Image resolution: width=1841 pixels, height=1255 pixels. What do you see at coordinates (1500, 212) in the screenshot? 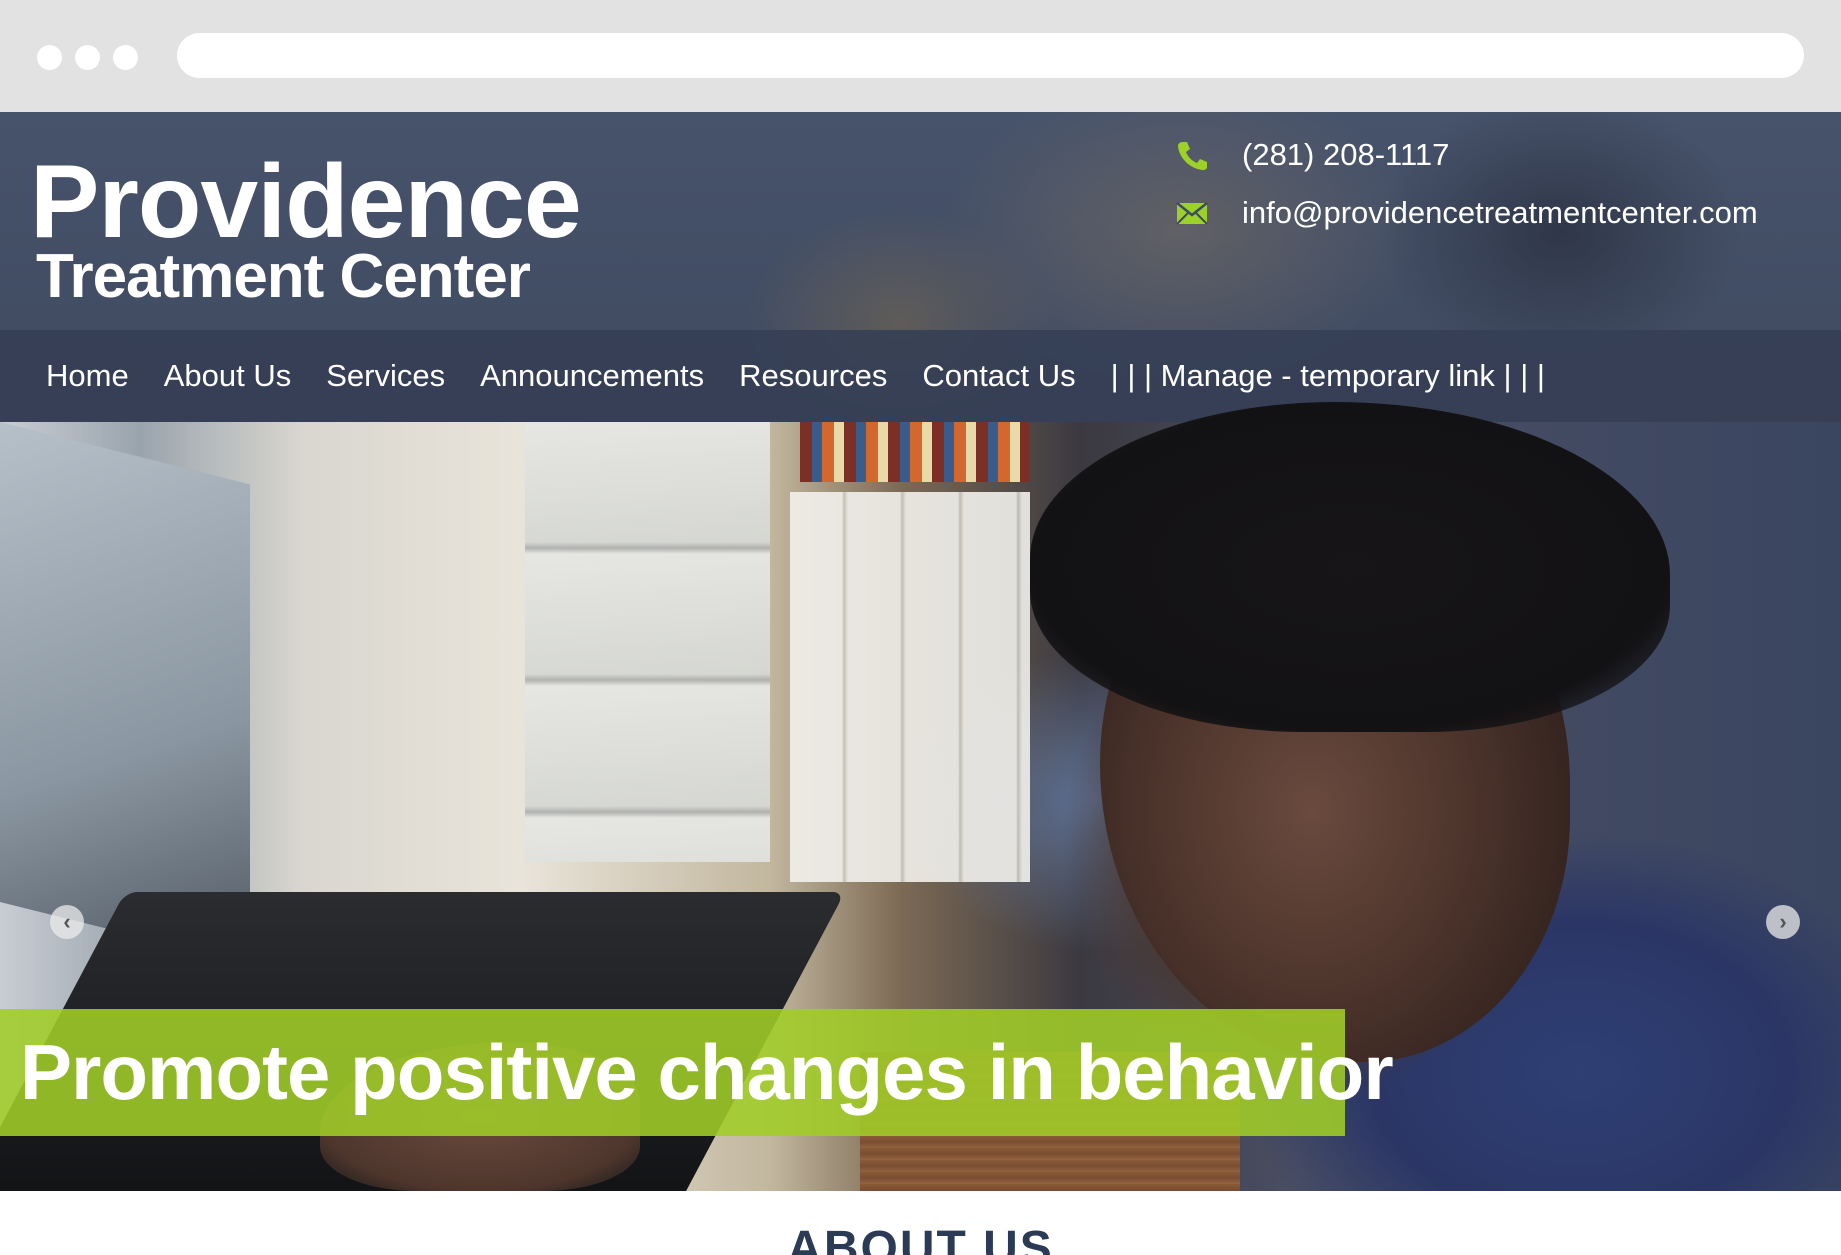
I see `email-address: info@providencetreatmentcenter.com` at bounding box center [1500, 212].